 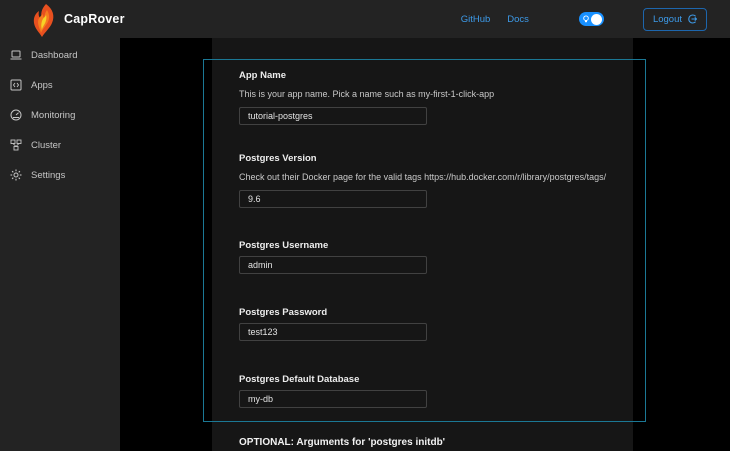 What do you see at coordinates (16, 115) in the screenshot?
I see `dashboard-gauge-icon` at bounding box center [16, 115].